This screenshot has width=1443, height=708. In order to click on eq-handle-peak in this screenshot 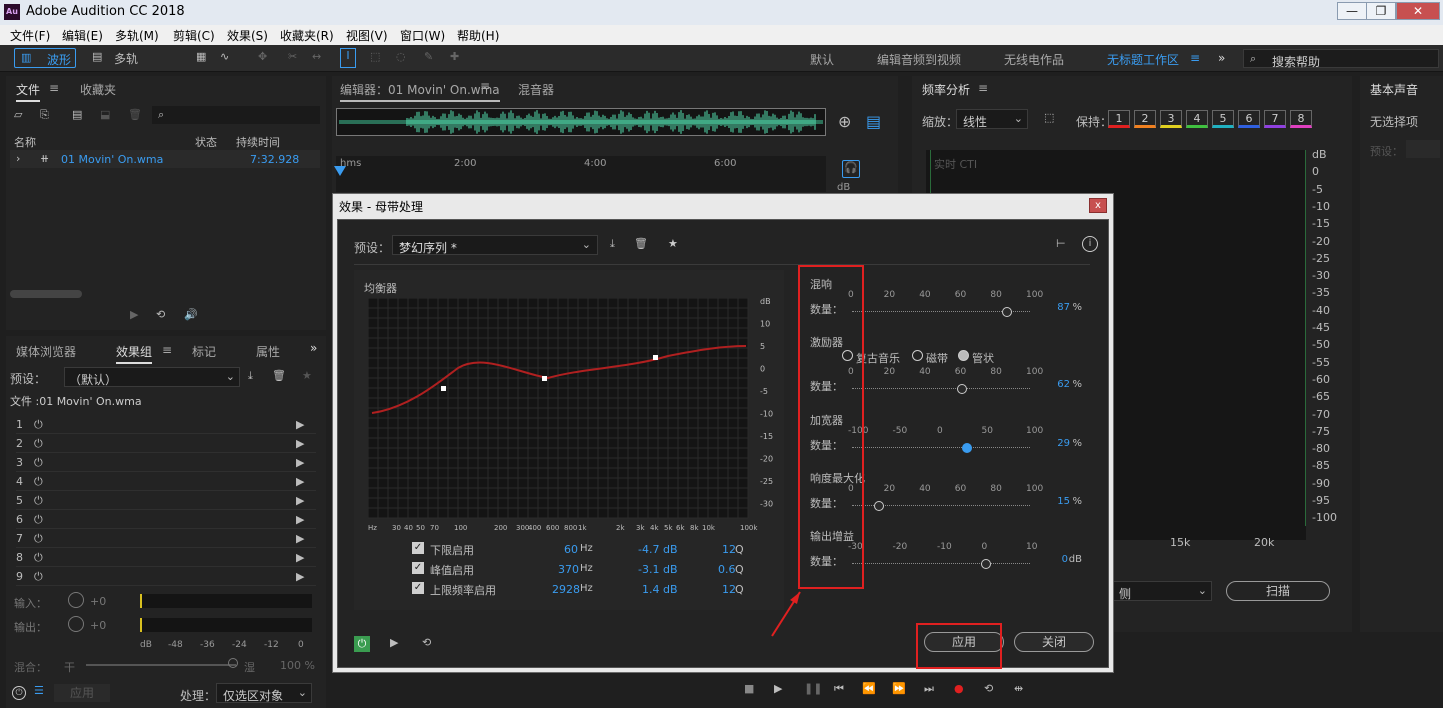, I will do `click(544, 378)`.